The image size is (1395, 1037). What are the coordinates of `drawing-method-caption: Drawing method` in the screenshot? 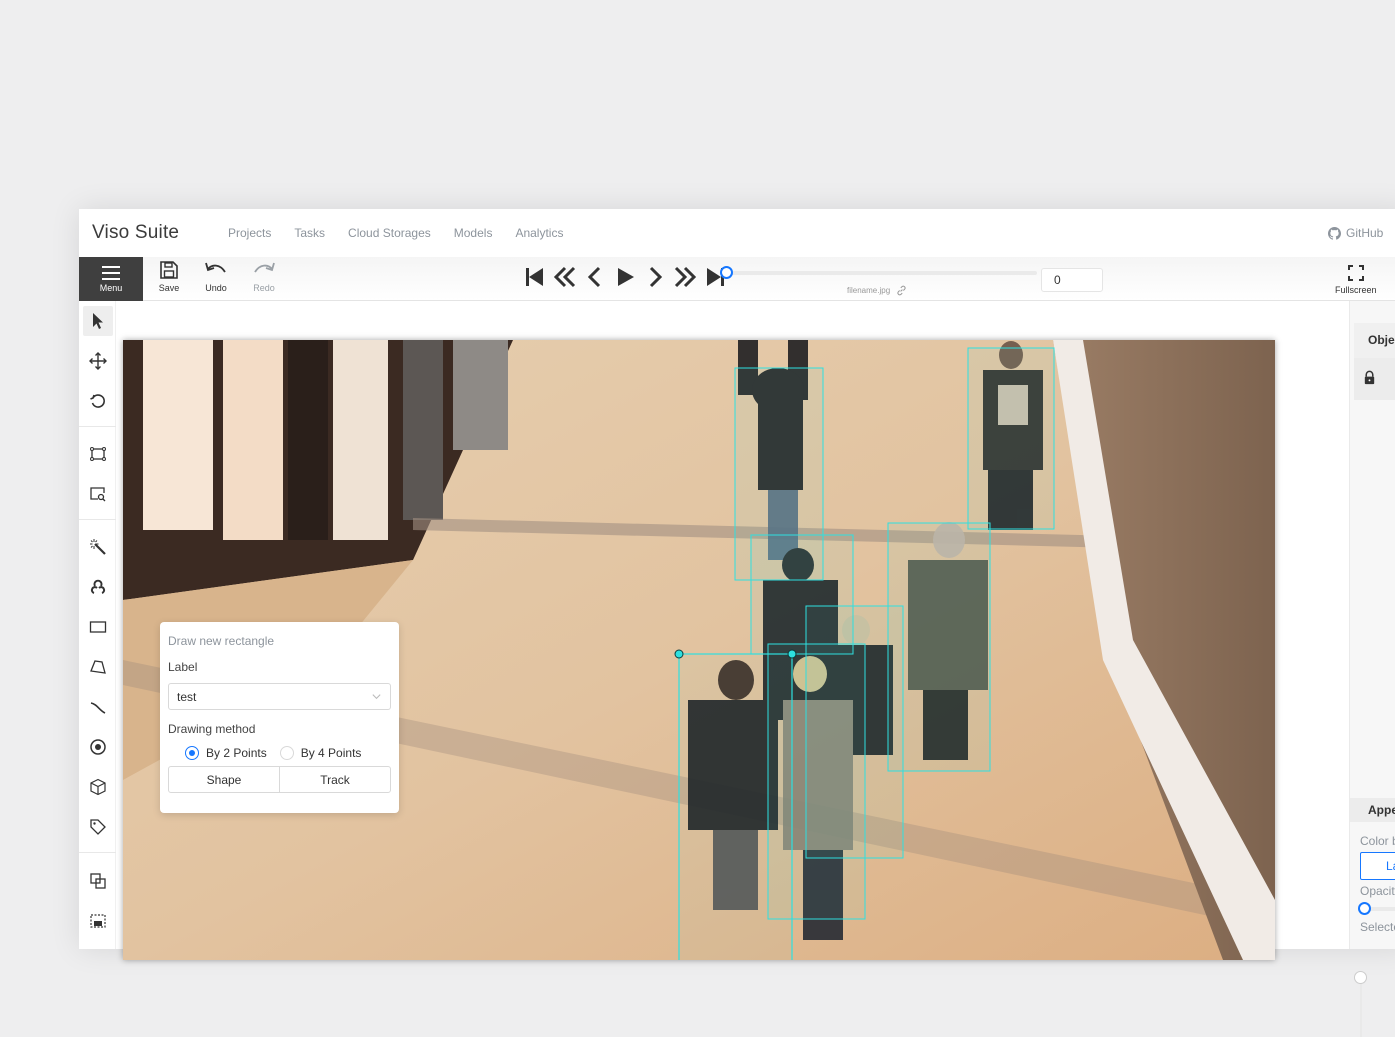 It's located at (212, 729).